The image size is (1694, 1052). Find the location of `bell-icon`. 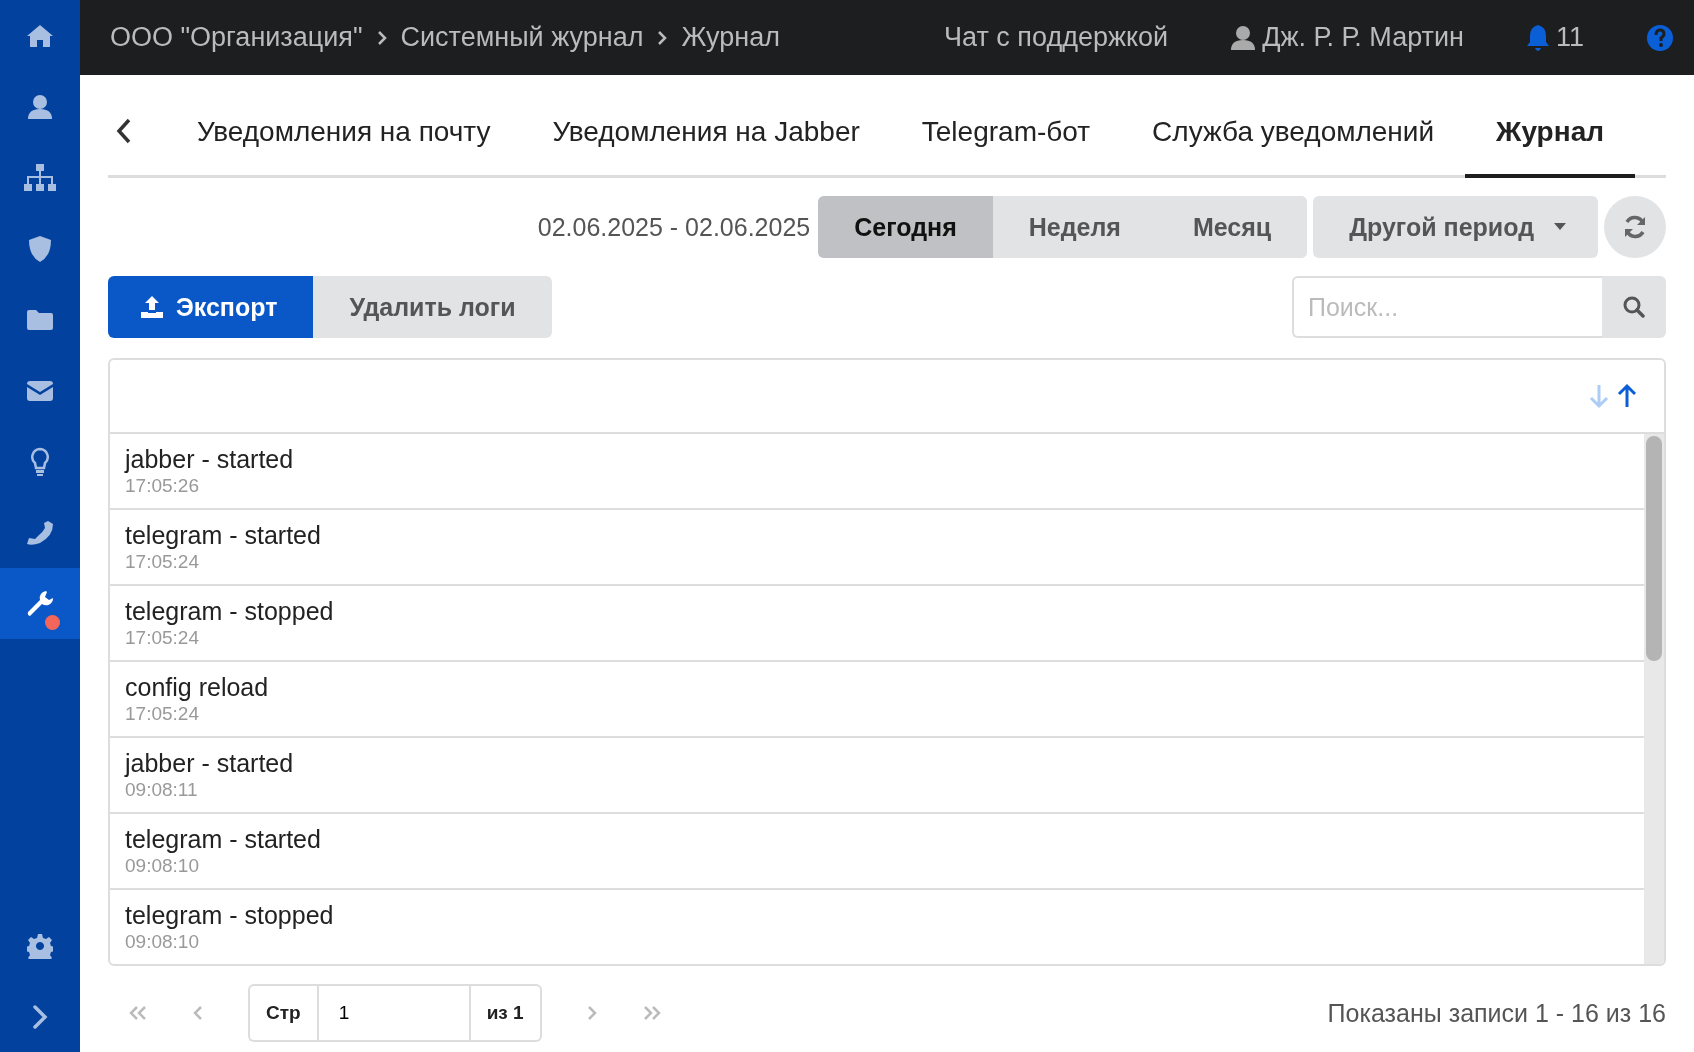

bell-icon is located at coordinates (1537, 37).